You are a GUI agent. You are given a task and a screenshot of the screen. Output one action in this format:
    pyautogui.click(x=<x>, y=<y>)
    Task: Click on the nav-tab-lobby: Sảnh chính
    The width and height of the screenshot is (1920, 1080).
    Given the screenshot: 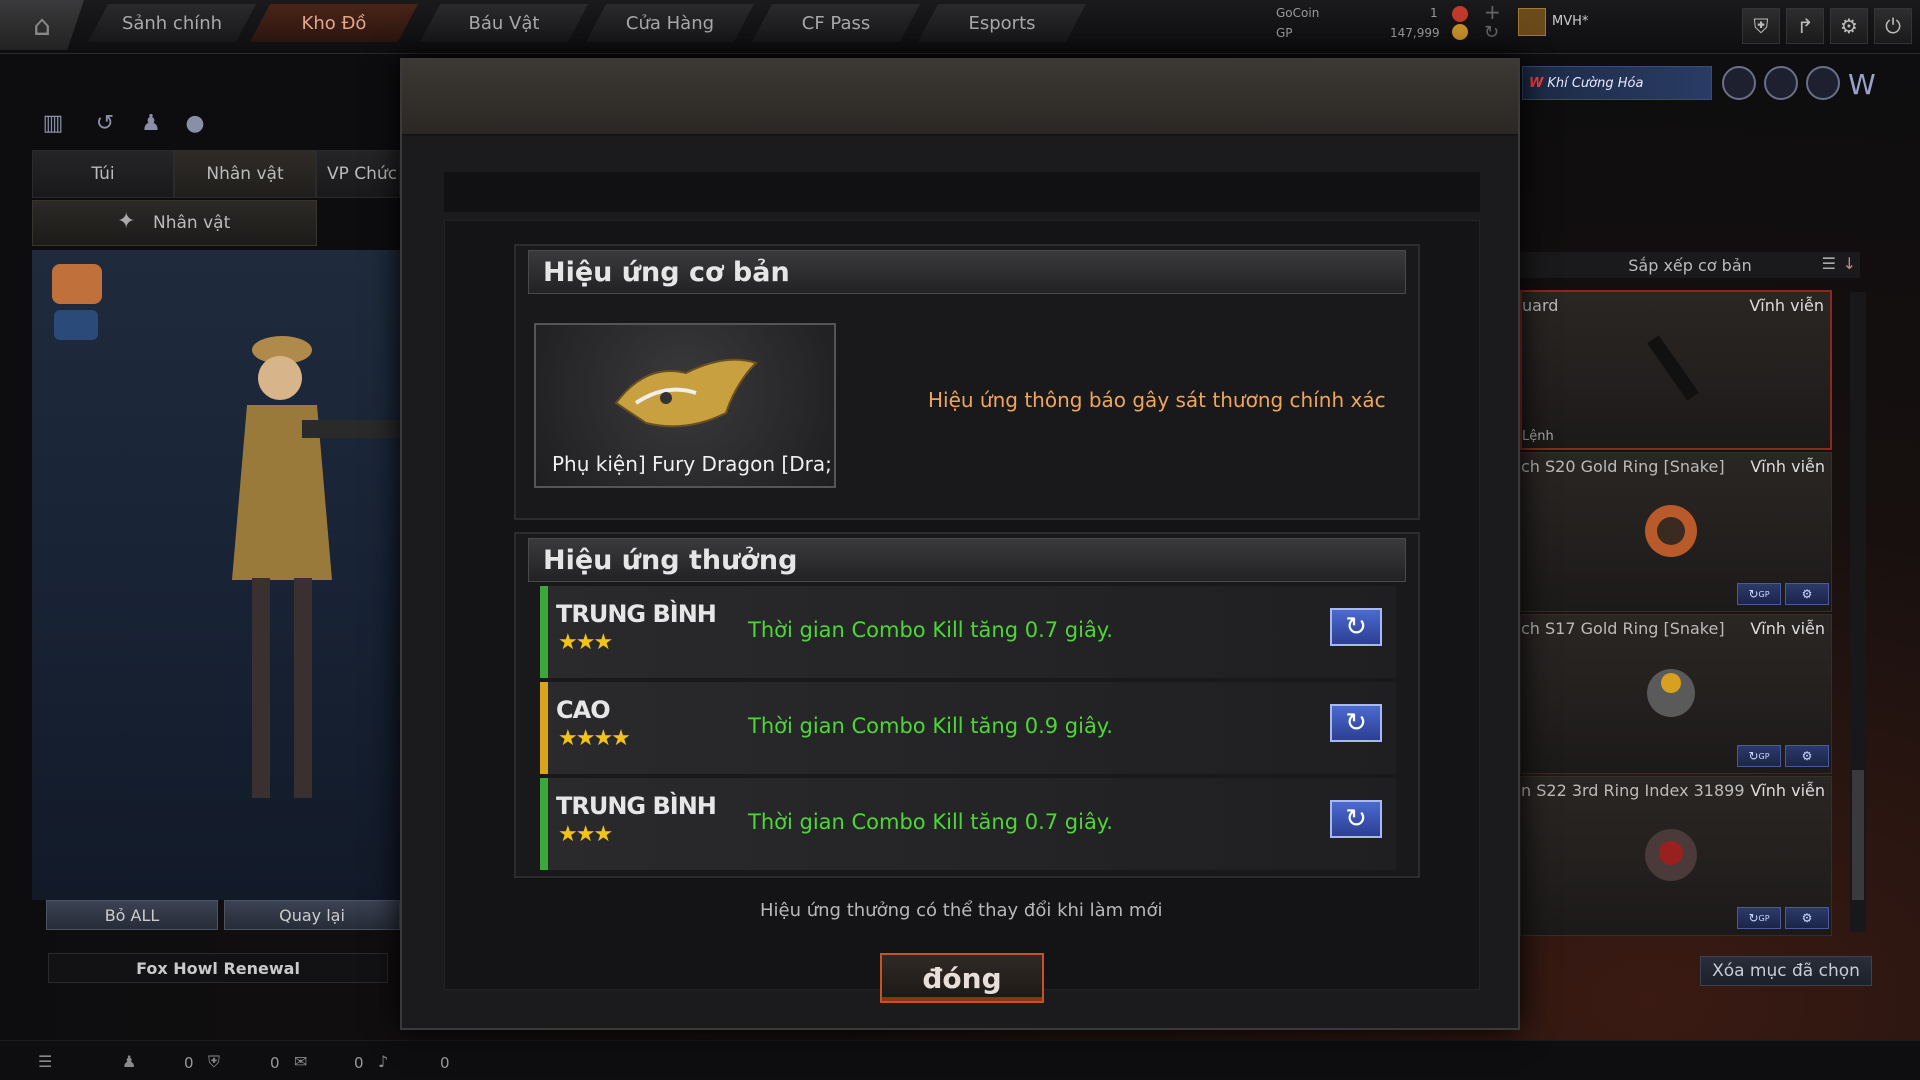 What is the action you would take?
    pyautogui.click(x=172, y=23)
    